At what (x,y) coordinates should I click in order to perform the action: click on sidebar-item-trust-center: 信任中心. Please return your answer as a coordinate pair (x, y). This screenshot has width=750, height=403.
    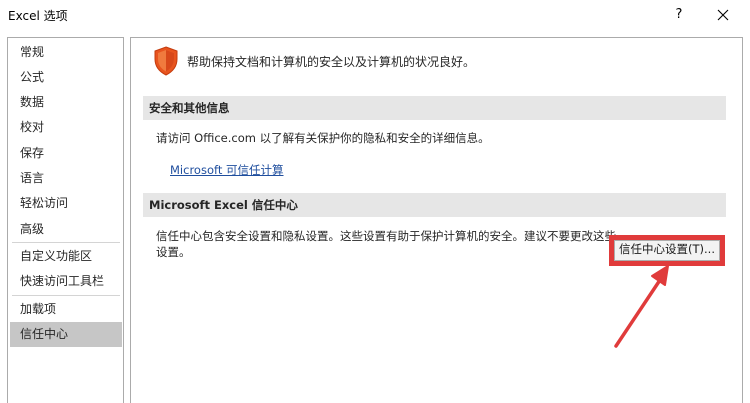
    Looking at the image, I should click on (66, 334).